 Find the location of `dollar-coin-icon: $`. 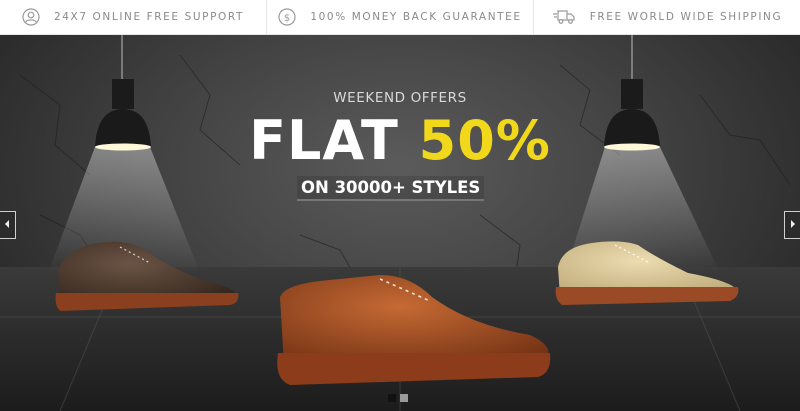

dollar-coin-icon: $ is located at coordinates (287, 17).